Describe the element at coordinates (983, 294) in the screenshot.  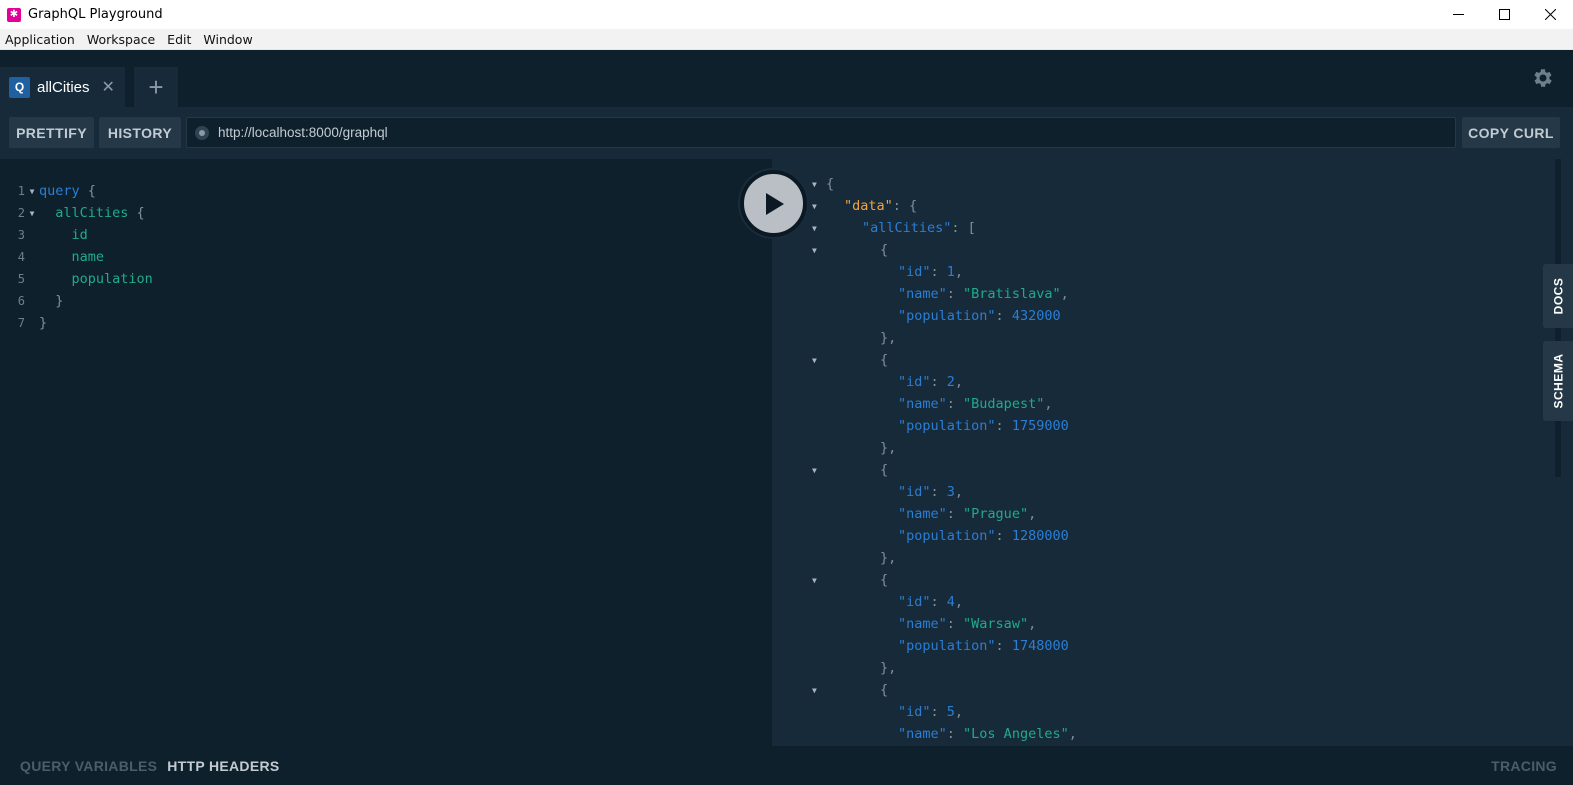
I see `result-line: "name": "Bratislava",` at that location.